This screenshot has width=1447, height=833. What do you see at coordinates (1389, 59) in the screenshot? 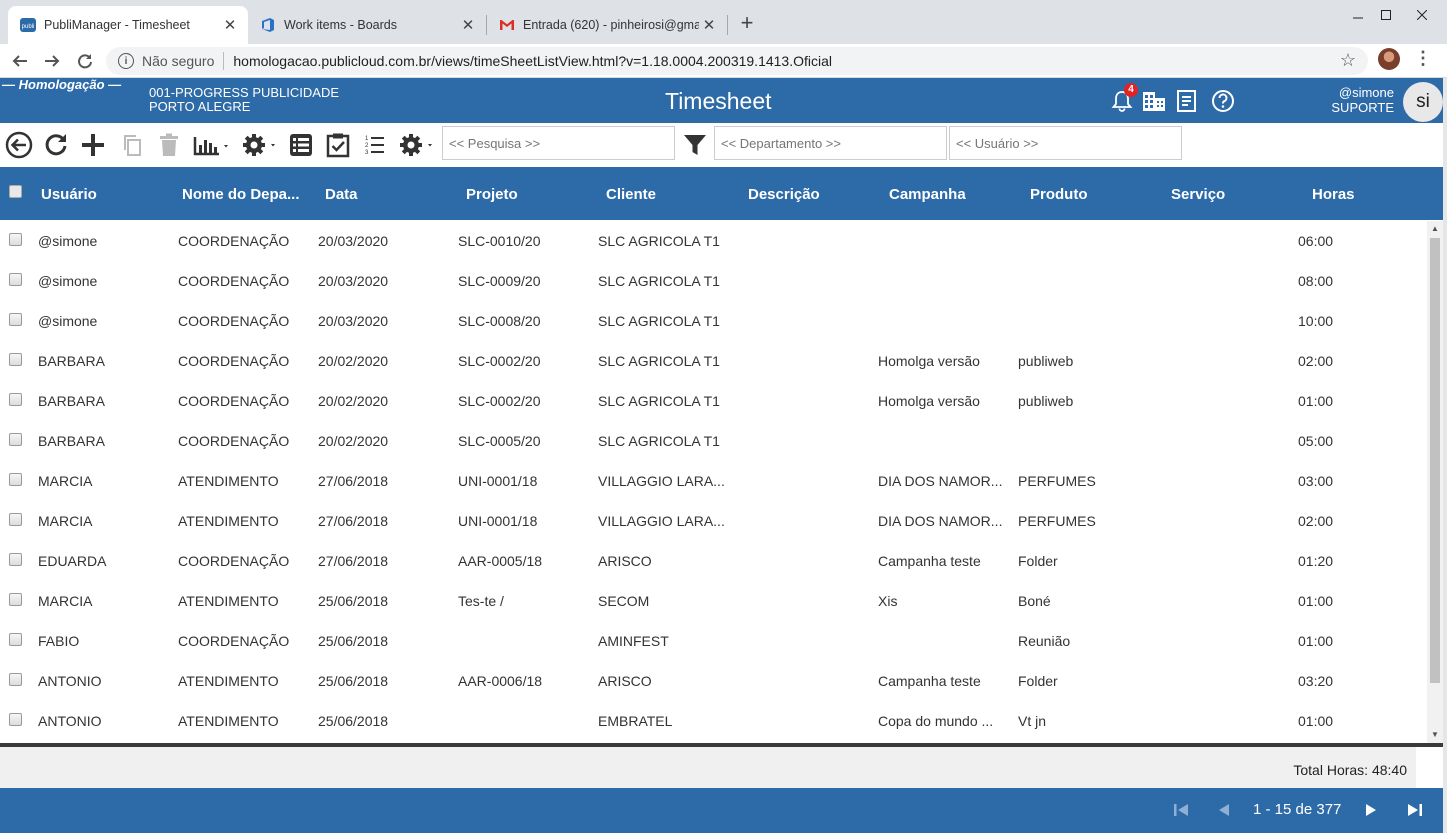
I see `profile-avatar` at bounding box center [1389, 59].